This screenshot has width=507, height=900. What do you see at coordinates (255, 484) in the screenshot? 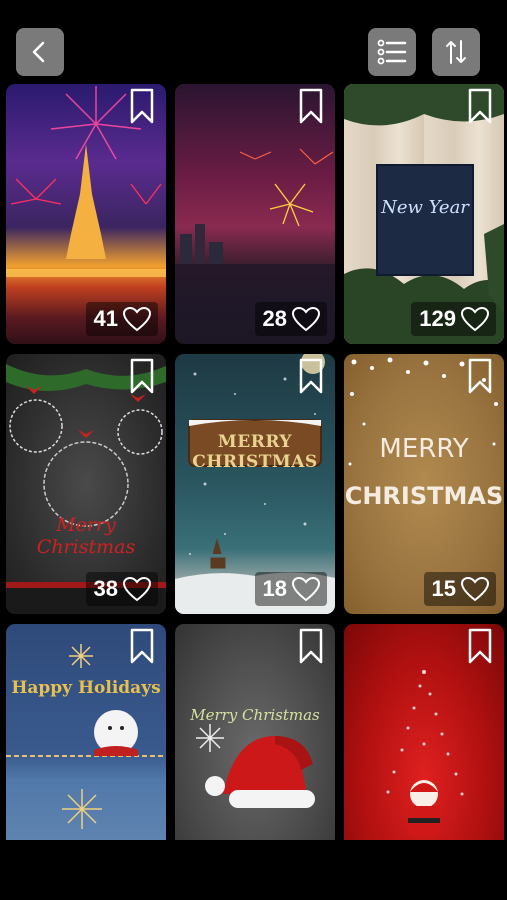
I see `wallpaper-card: MERRY CHRISTMAS 18` at bounding box center [255, 484].